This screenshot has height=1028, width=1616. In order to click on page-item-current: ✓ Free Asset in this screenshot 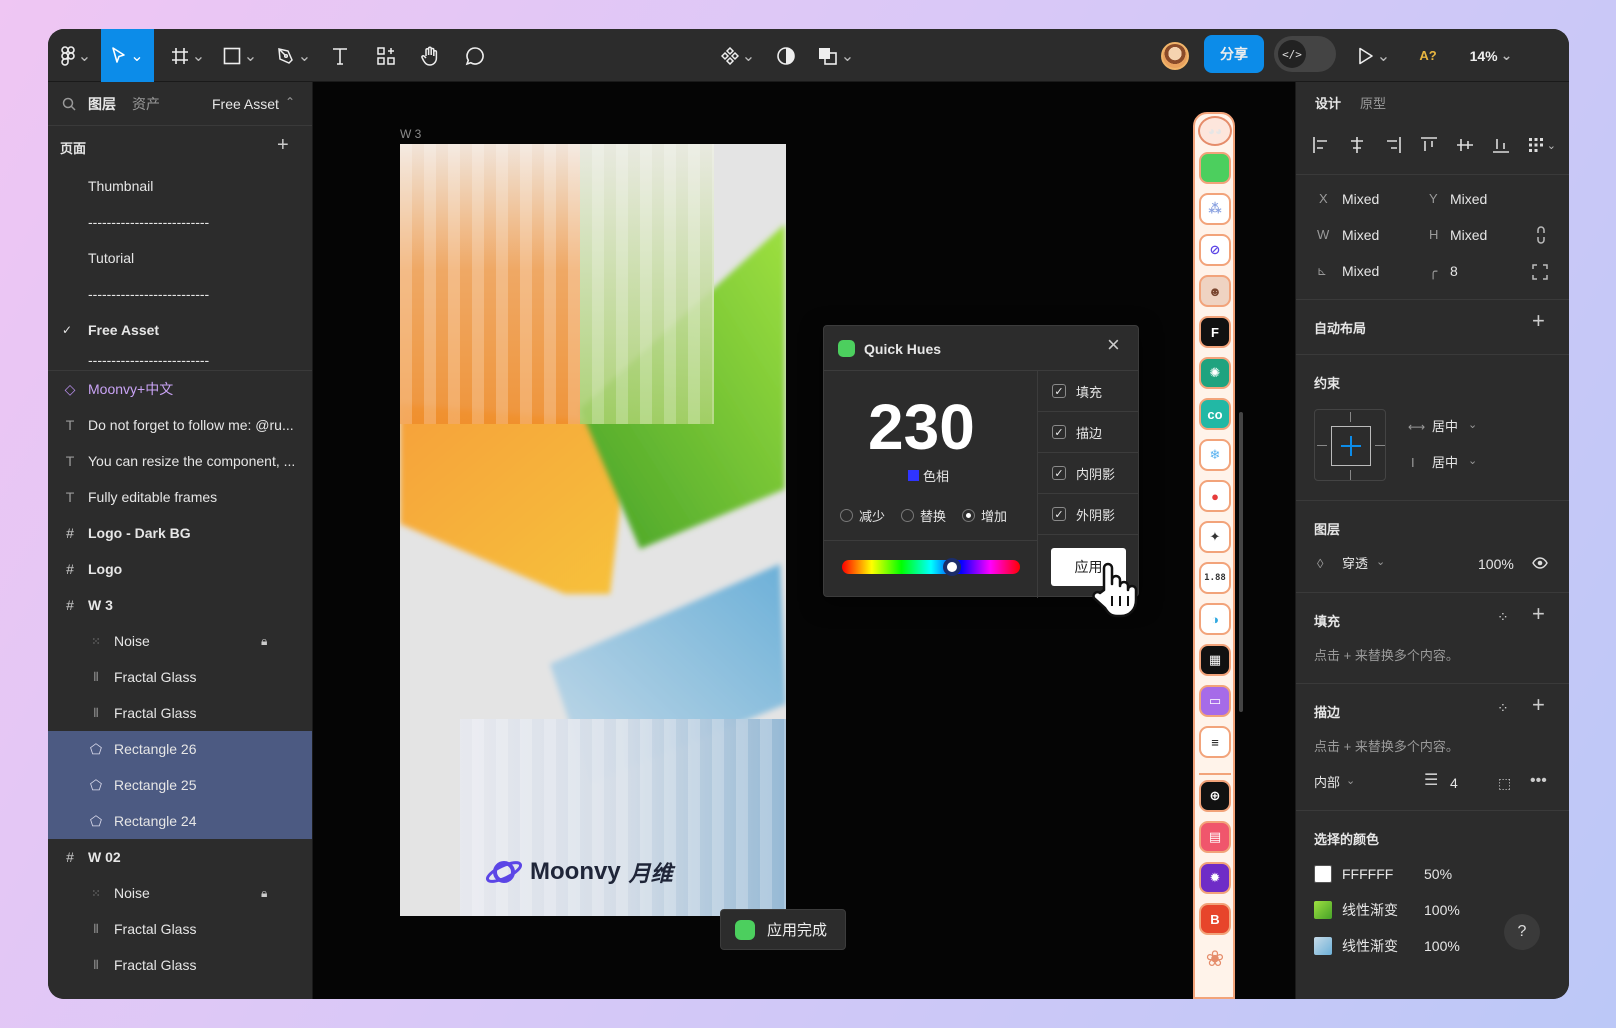, I will do `click(180, 330)`.